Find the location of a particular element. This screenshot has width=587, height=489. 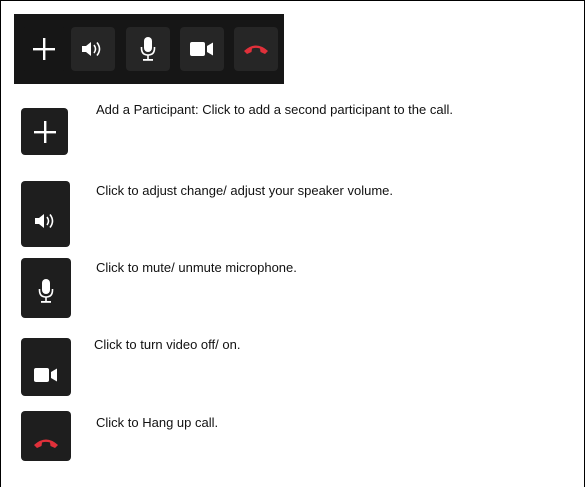

microphone-button is located at coordinates (148, 49).